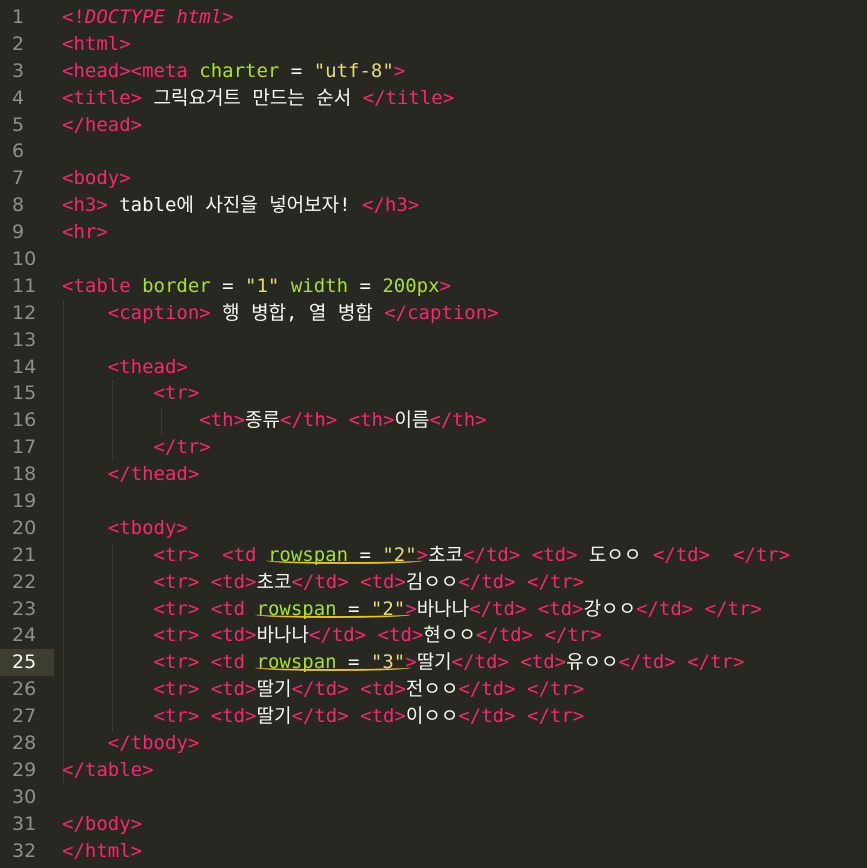  What do you see at coordinates (24, 743) in the screenshot?
I see `line-number: 28` at bounding box center [24, 743].